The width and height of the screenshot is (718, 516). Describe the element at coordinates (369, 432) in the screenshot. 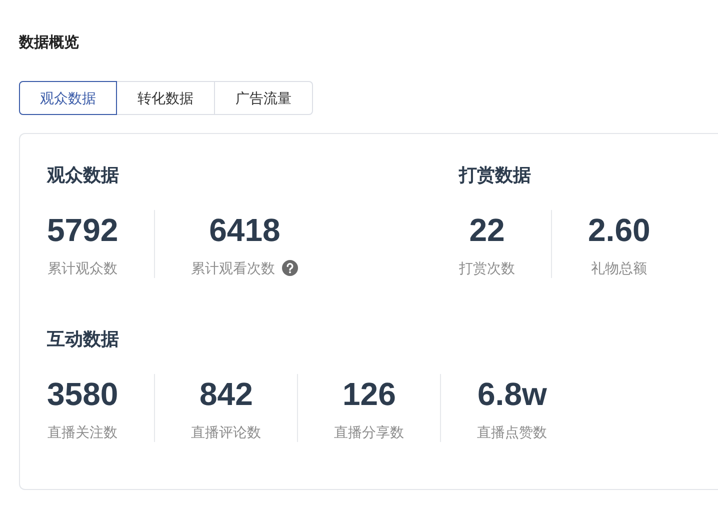

I see `stat-label: 直播分享数` at that location.